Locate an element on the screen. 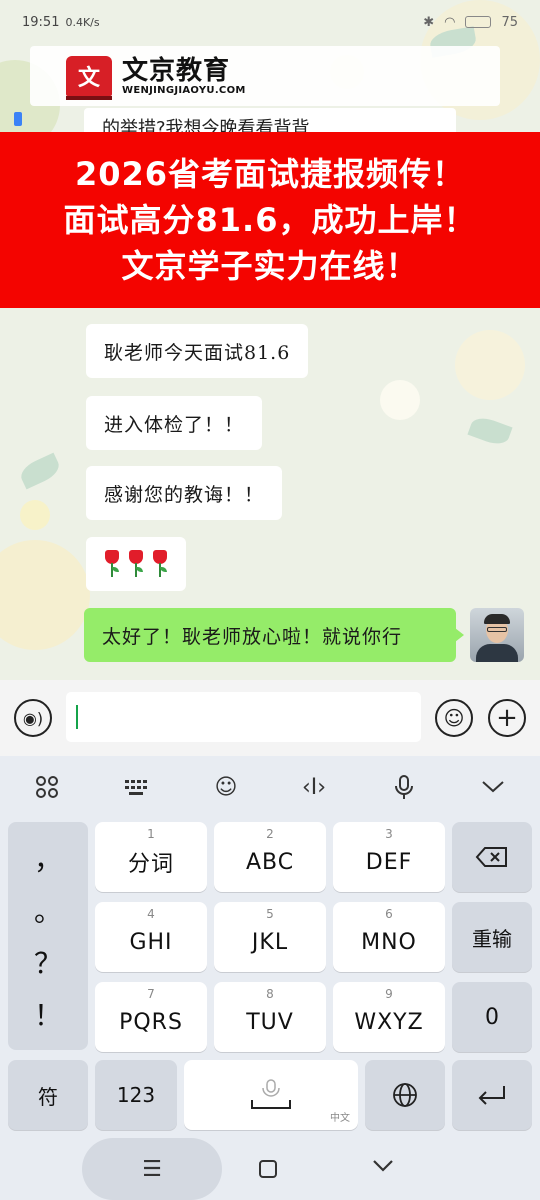 Image resolution: width=540 pixels, height=1200 pixels. message-bubble: 耿老师今天面试81.6 is located at coordinates (197, 351).